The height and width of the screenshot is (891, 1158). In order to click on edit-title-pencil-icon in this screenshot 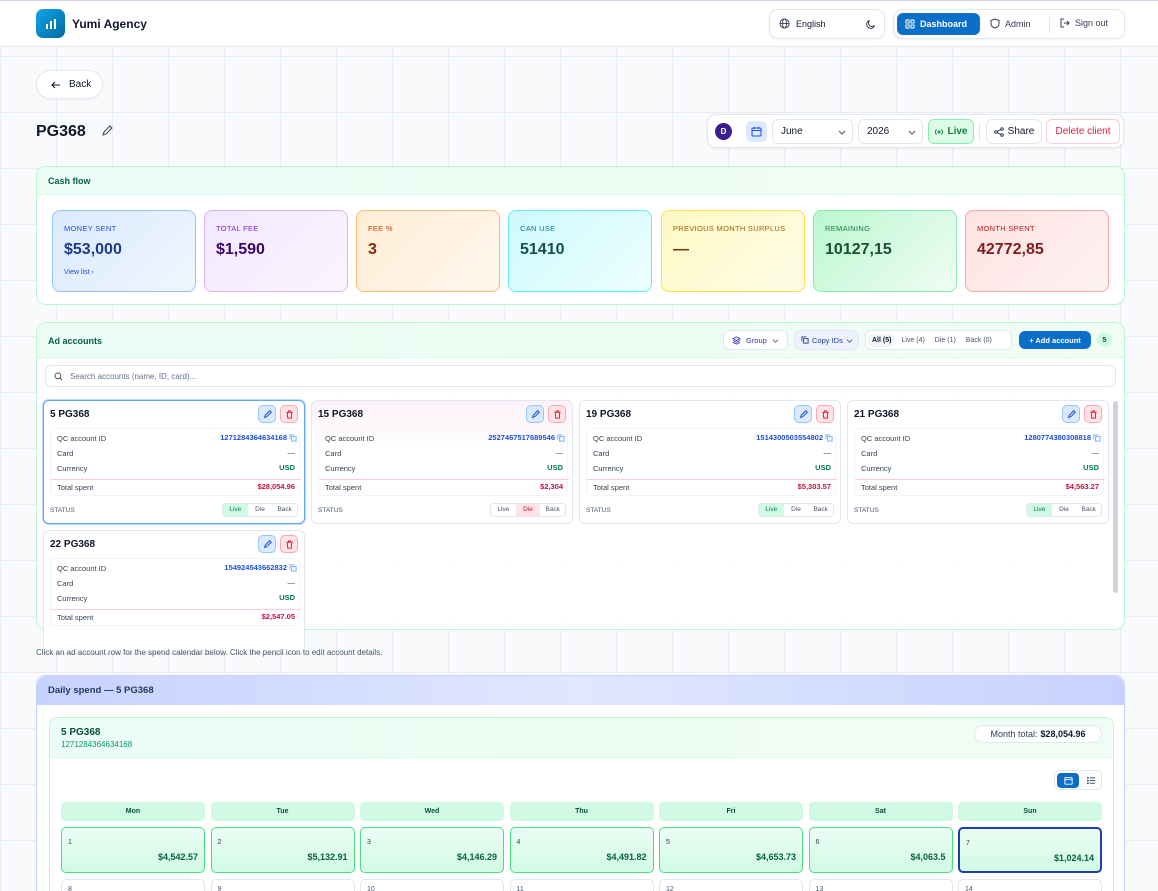, I will do `click(107, 131)`.